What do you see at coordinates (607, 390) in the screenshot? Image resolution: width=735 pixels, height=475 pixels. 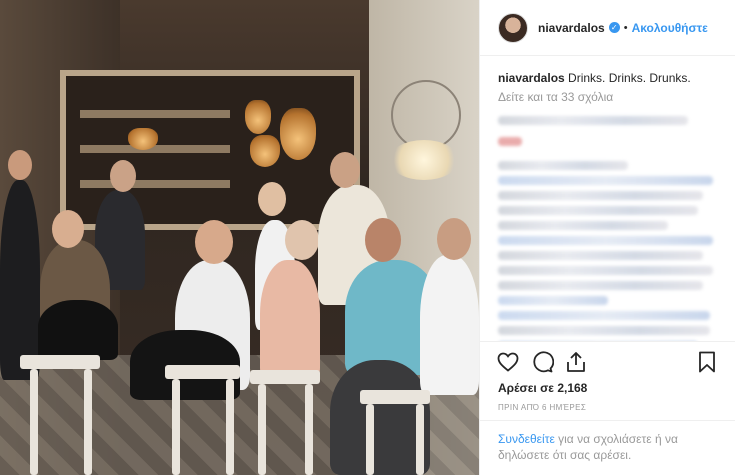 I see `like-count: Αρέσει σε 2,168` at bounding box center [607, 390].